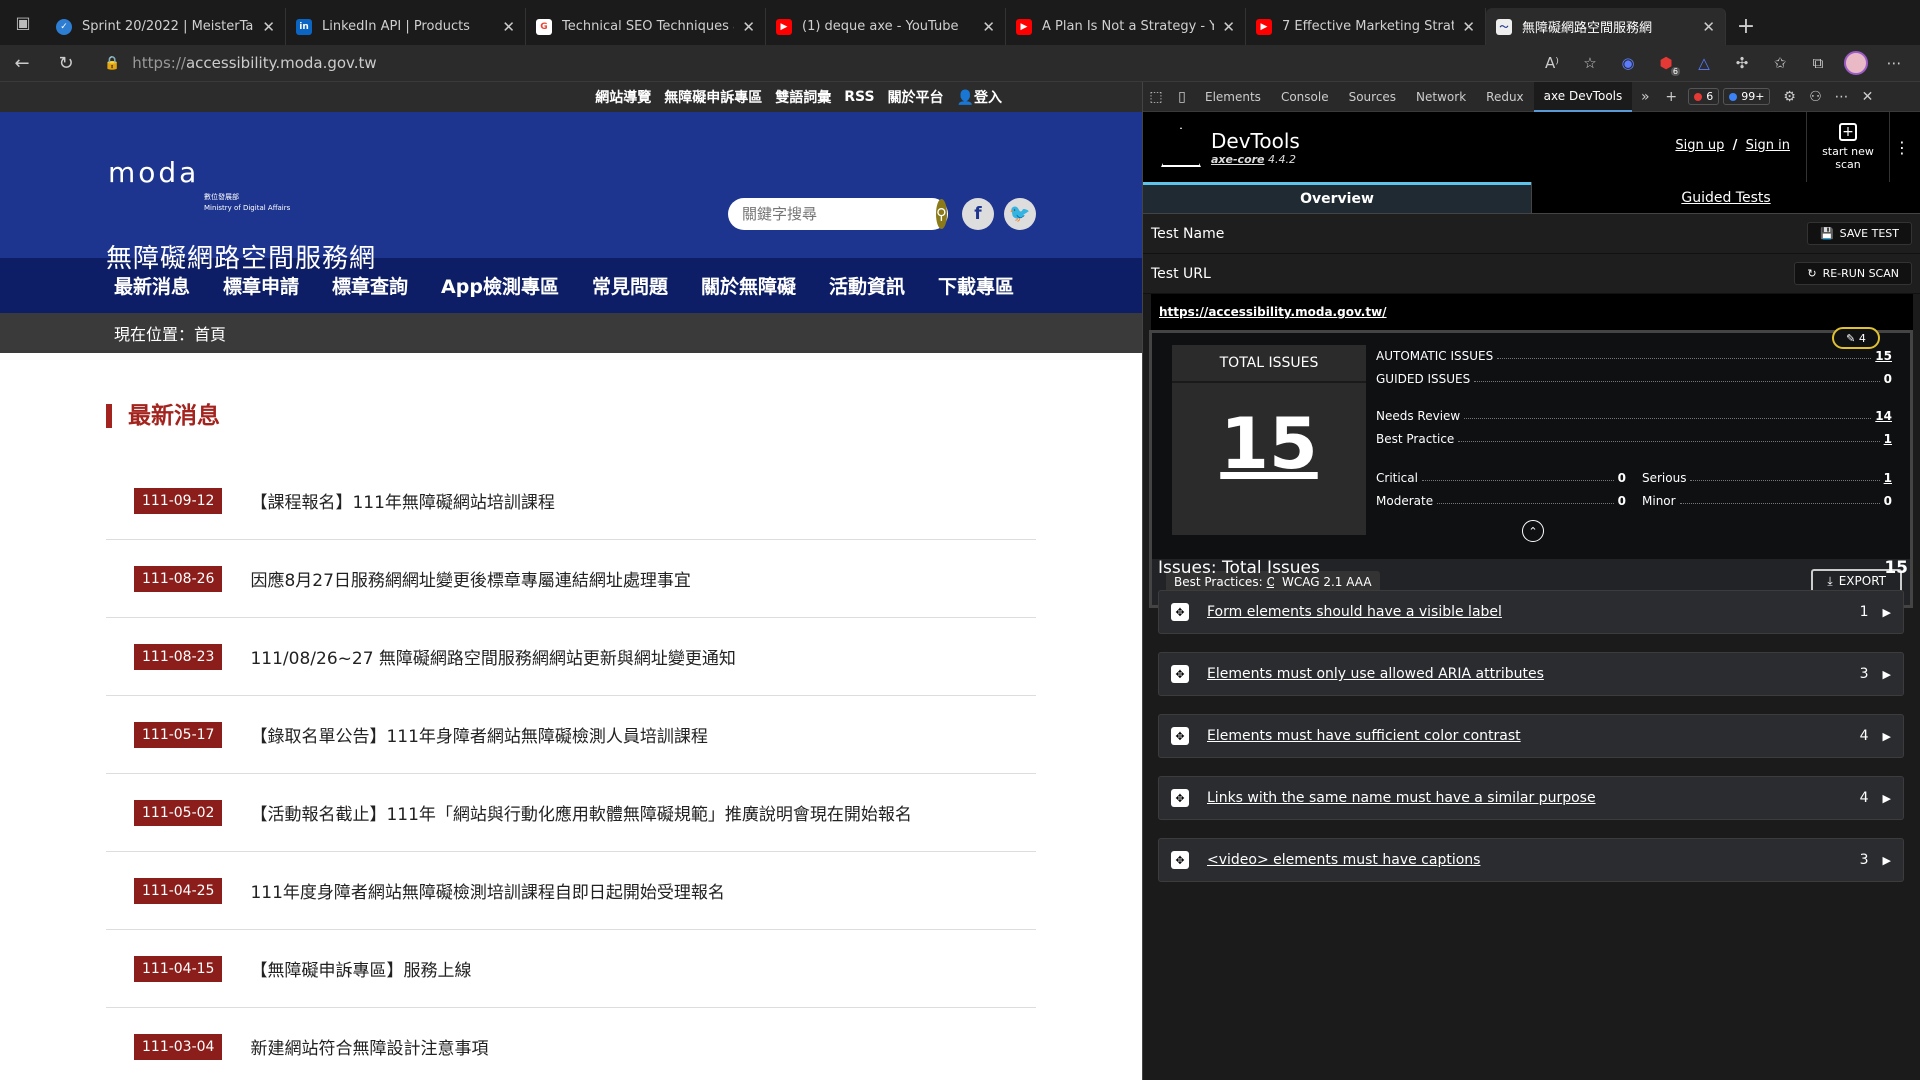 The width and height of the screenshot is (1920, 1080). I want to click on facebook-icon: f, so click(978, 214).